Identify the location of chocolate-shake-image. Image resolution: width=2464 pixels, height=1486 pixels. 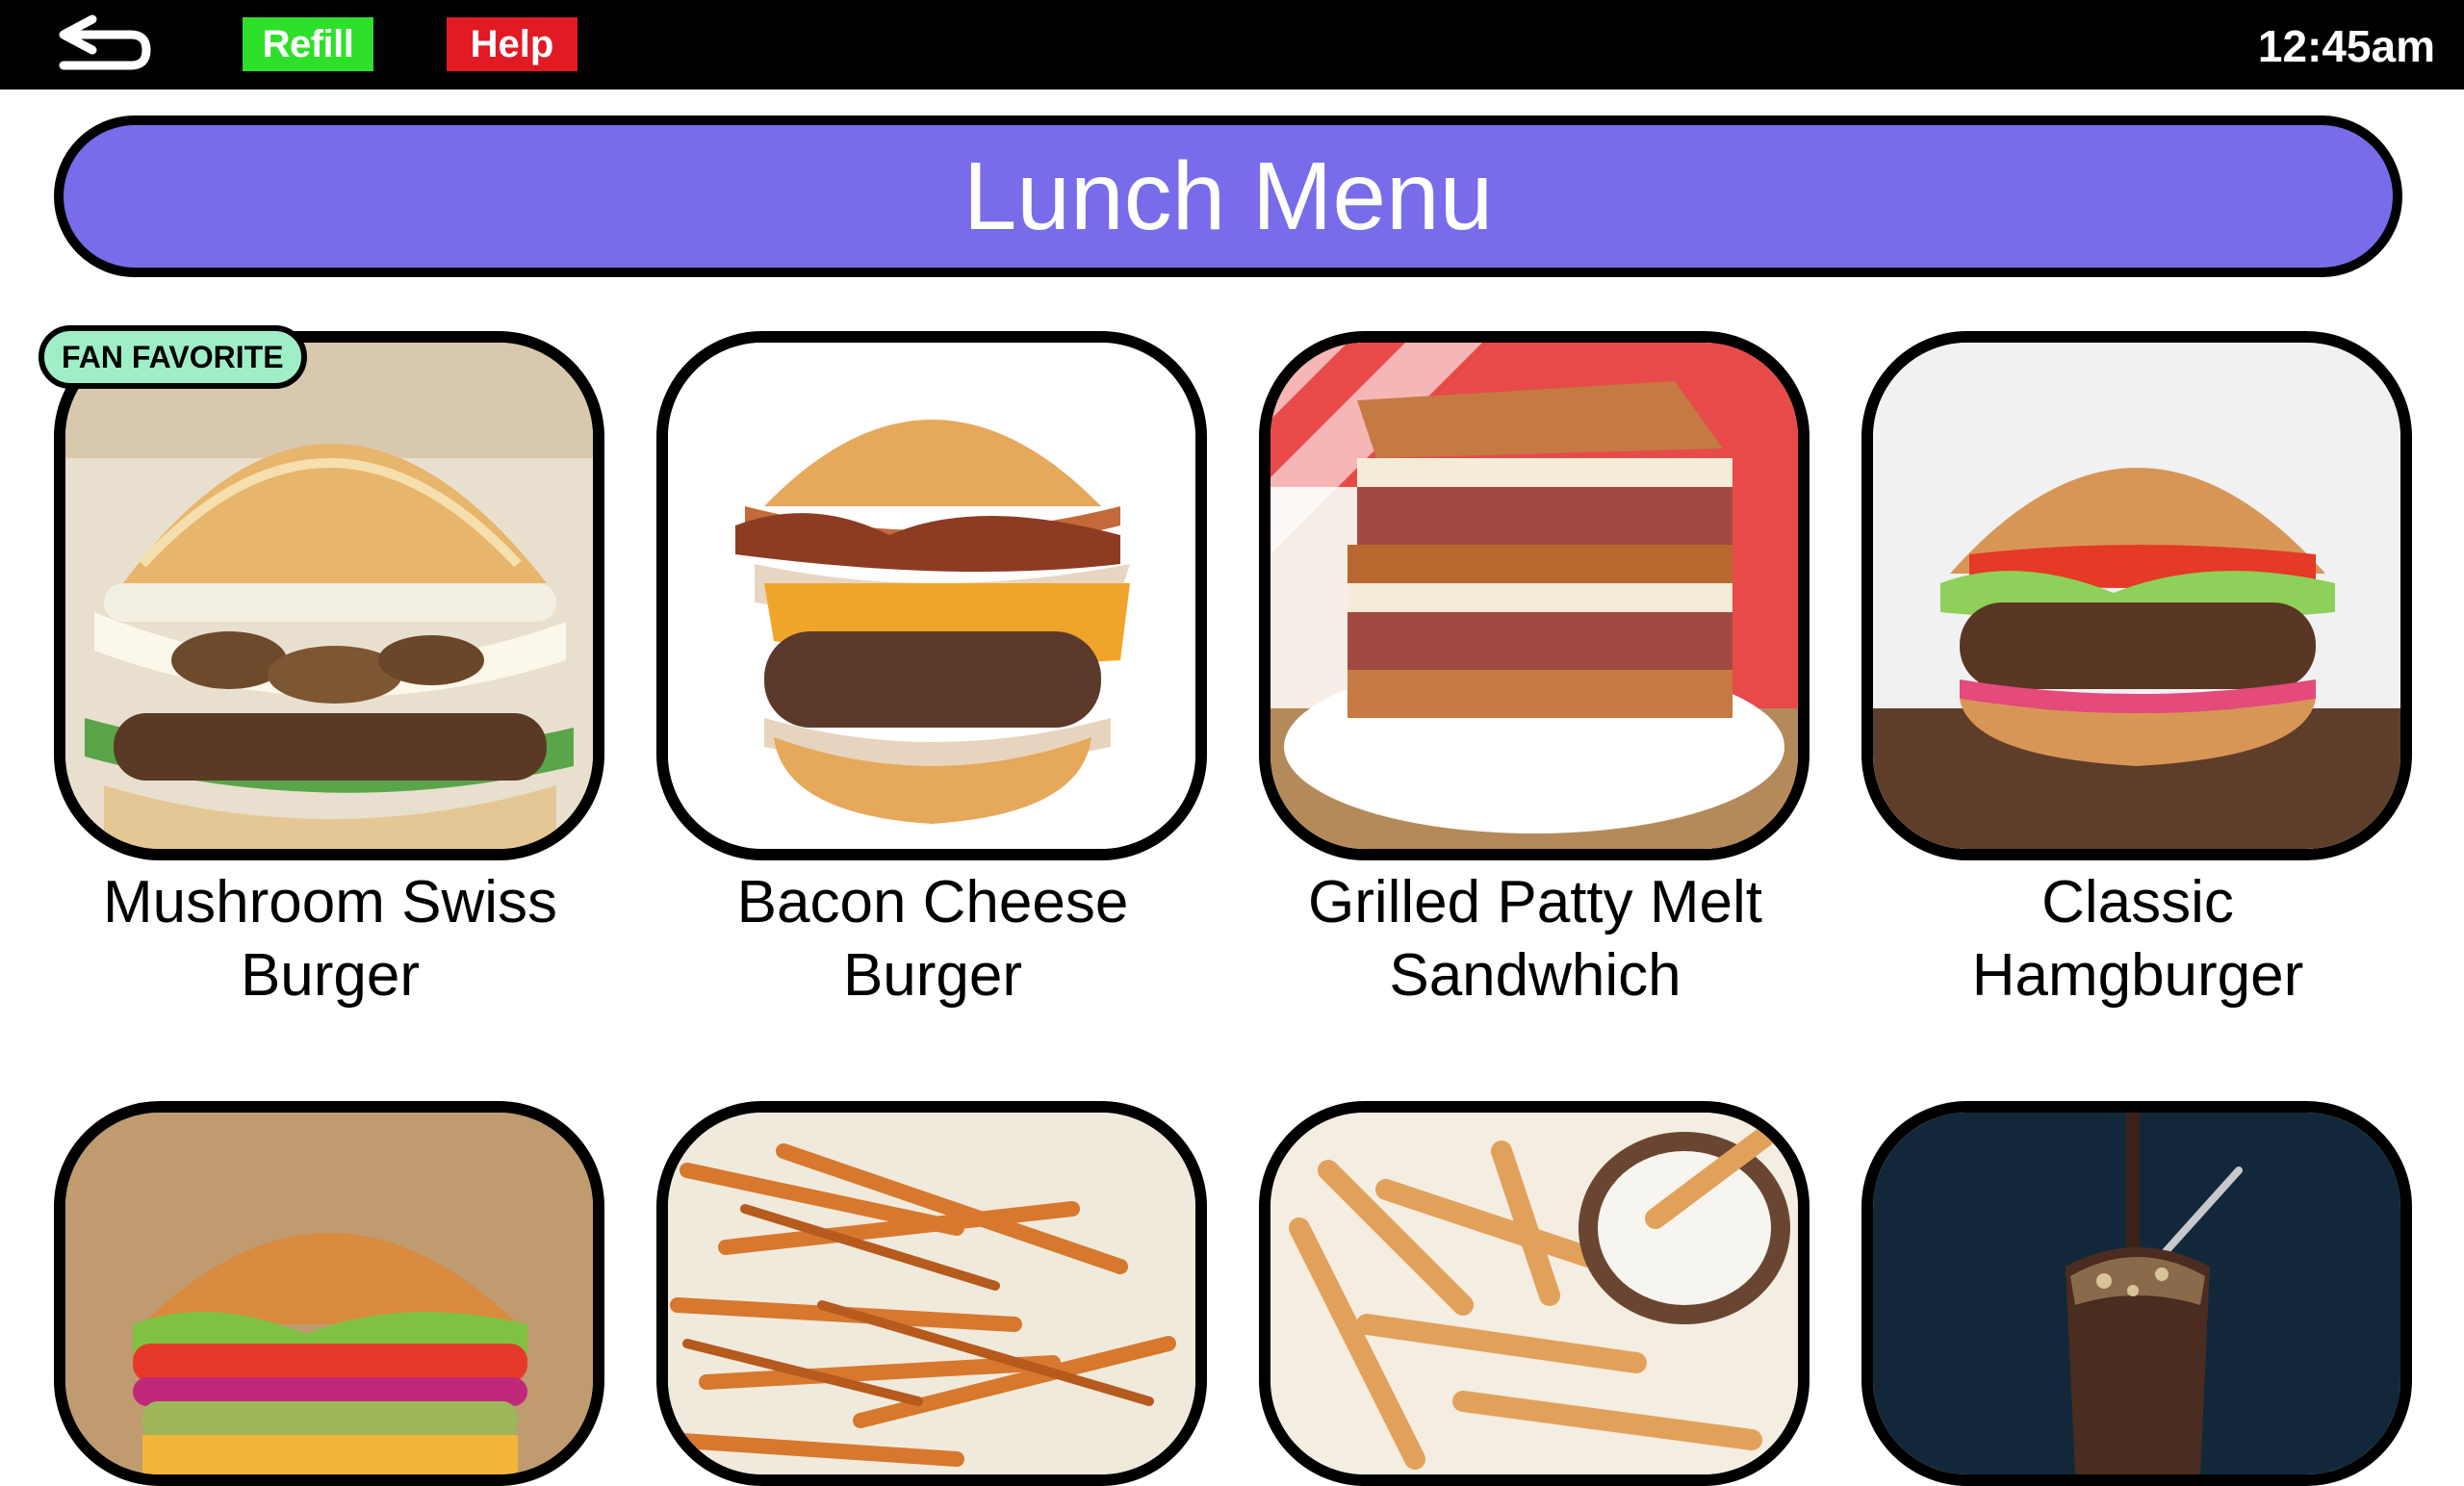
(2136, 1293).